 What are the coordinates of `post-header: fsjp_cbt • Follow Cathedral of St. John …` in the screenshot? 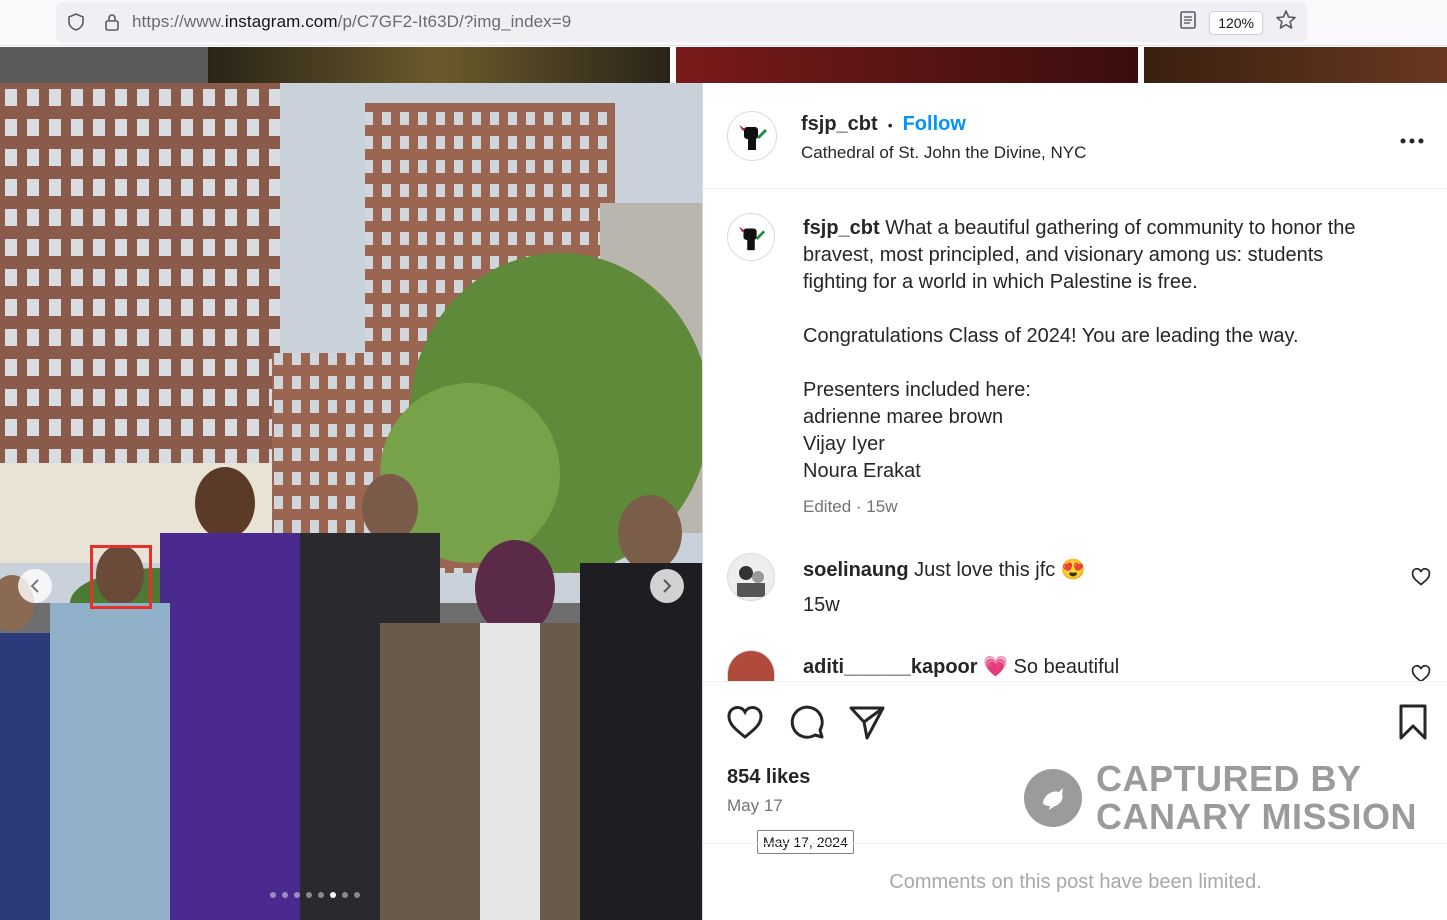 It's located at (1075, 136).